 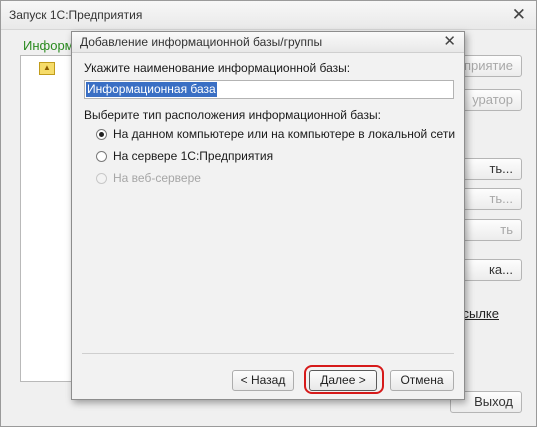 I want to click on radio-disabled-icon, so click(x=101, y=178).